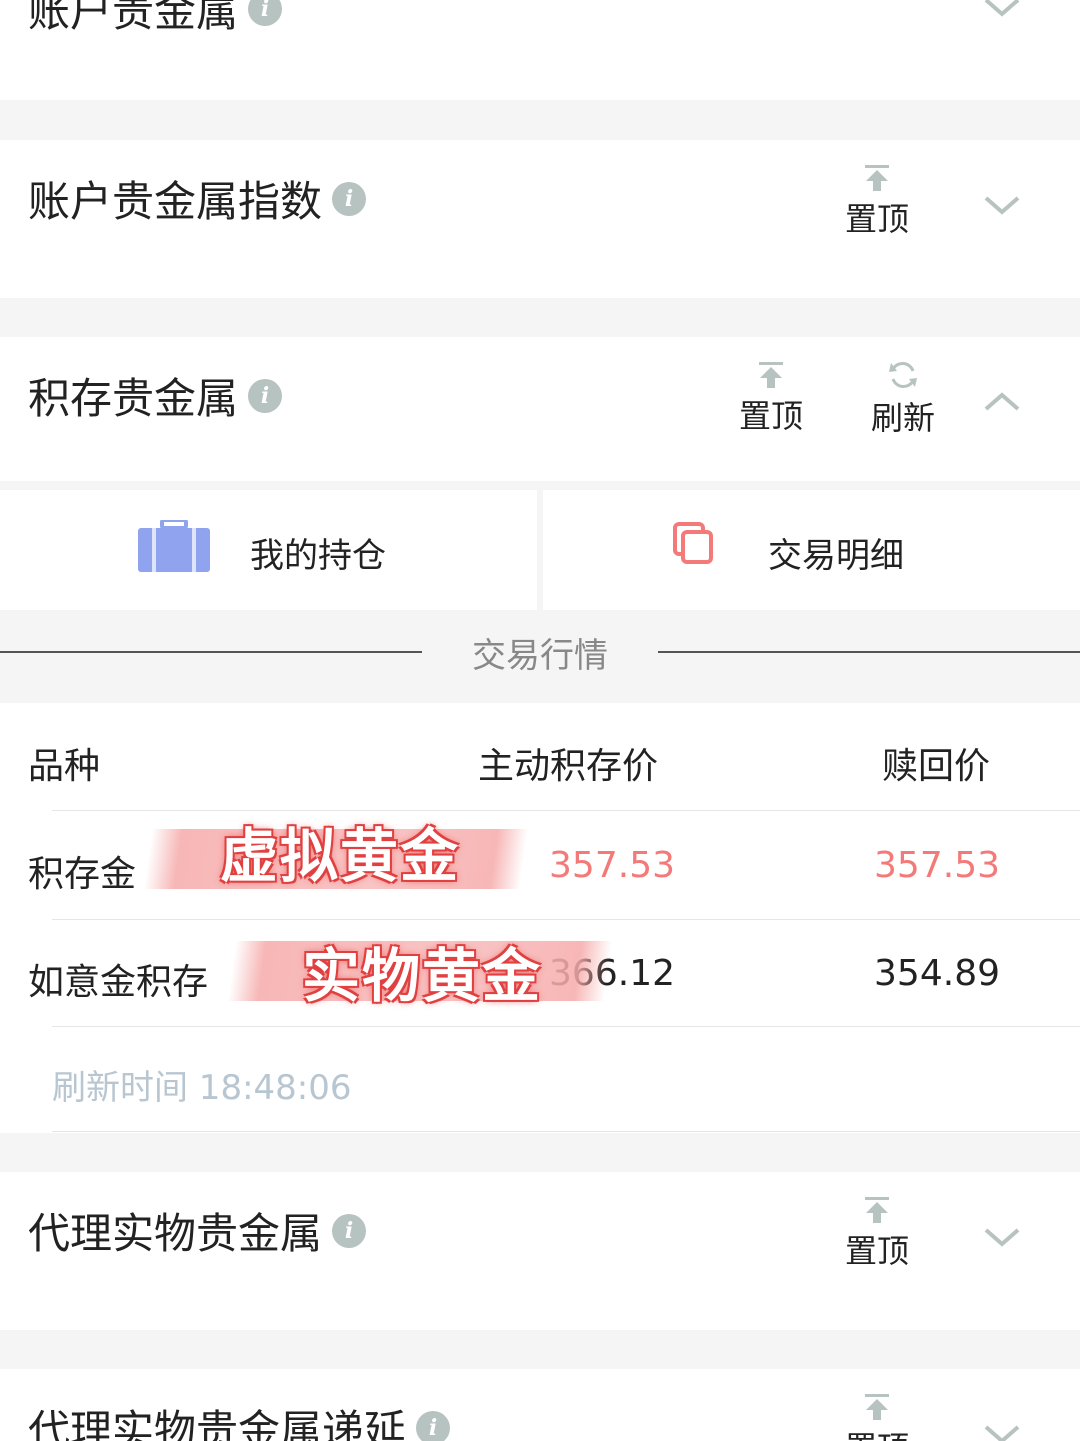 The width and height of the screenshot is (1080, 1441). I want to click on overlay-tag: 实物黄金, so click(421, 976).